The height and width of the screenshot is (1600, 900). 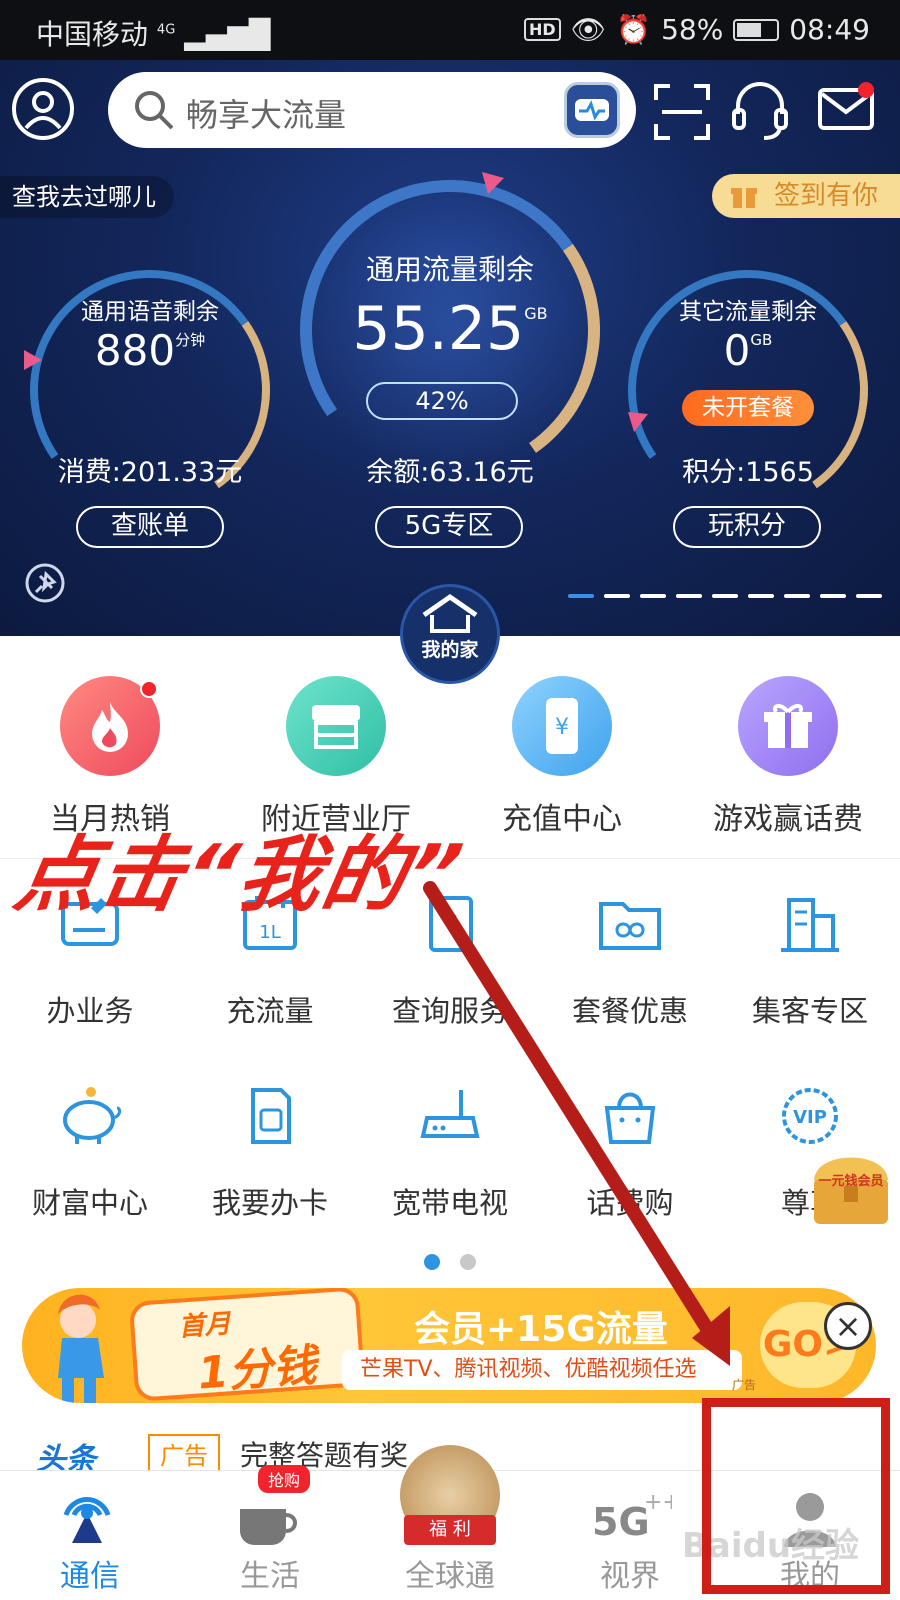 I want to click on piggy-bank-icon, so click(x=92, y=1115).